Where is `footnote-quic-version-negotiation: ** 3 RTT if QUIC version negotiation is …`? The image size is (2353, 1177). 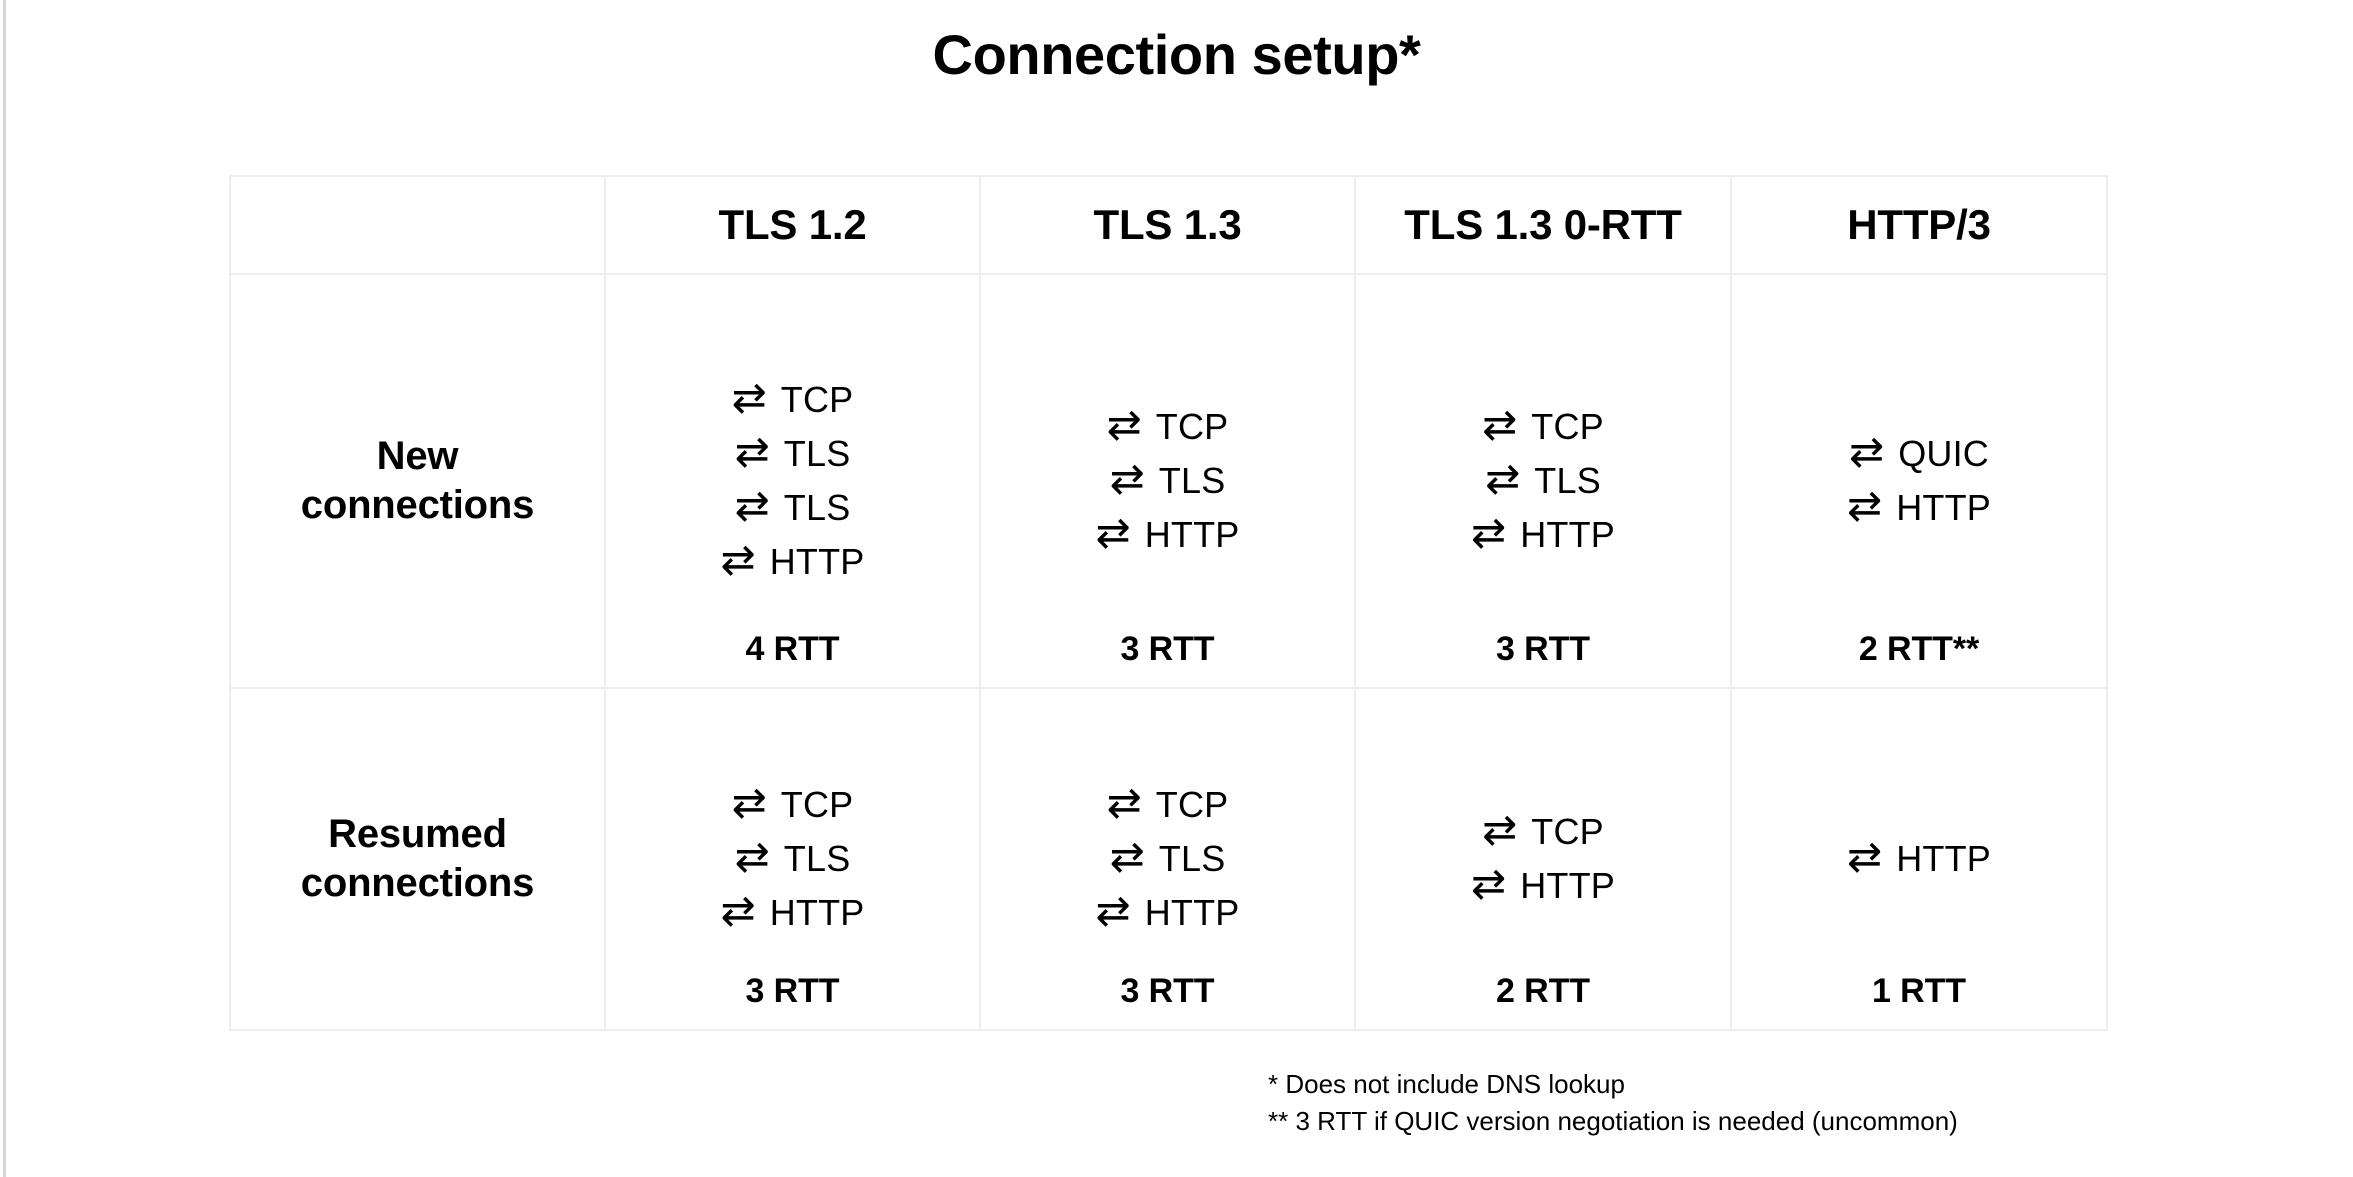
footnote-quic-version-negotiation: ** 3 RTT if QUIC version negotiation is … is located at coordinates (1613, 1120).